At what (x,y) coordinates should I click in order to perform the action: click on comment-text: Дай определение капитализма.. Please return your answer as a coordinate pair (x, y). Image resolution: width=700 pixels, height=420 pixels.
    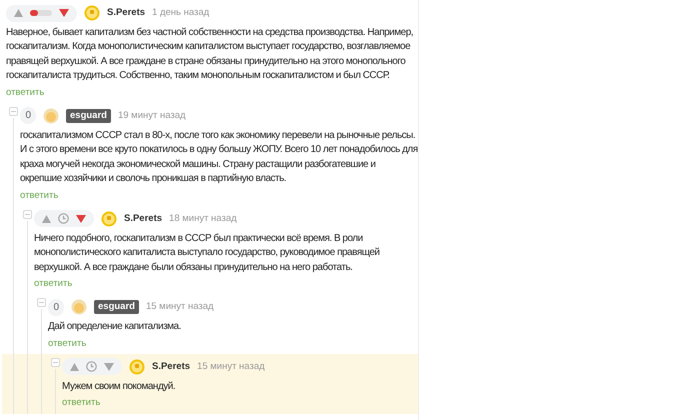
    Looking at the image, I should click on (115, 327).